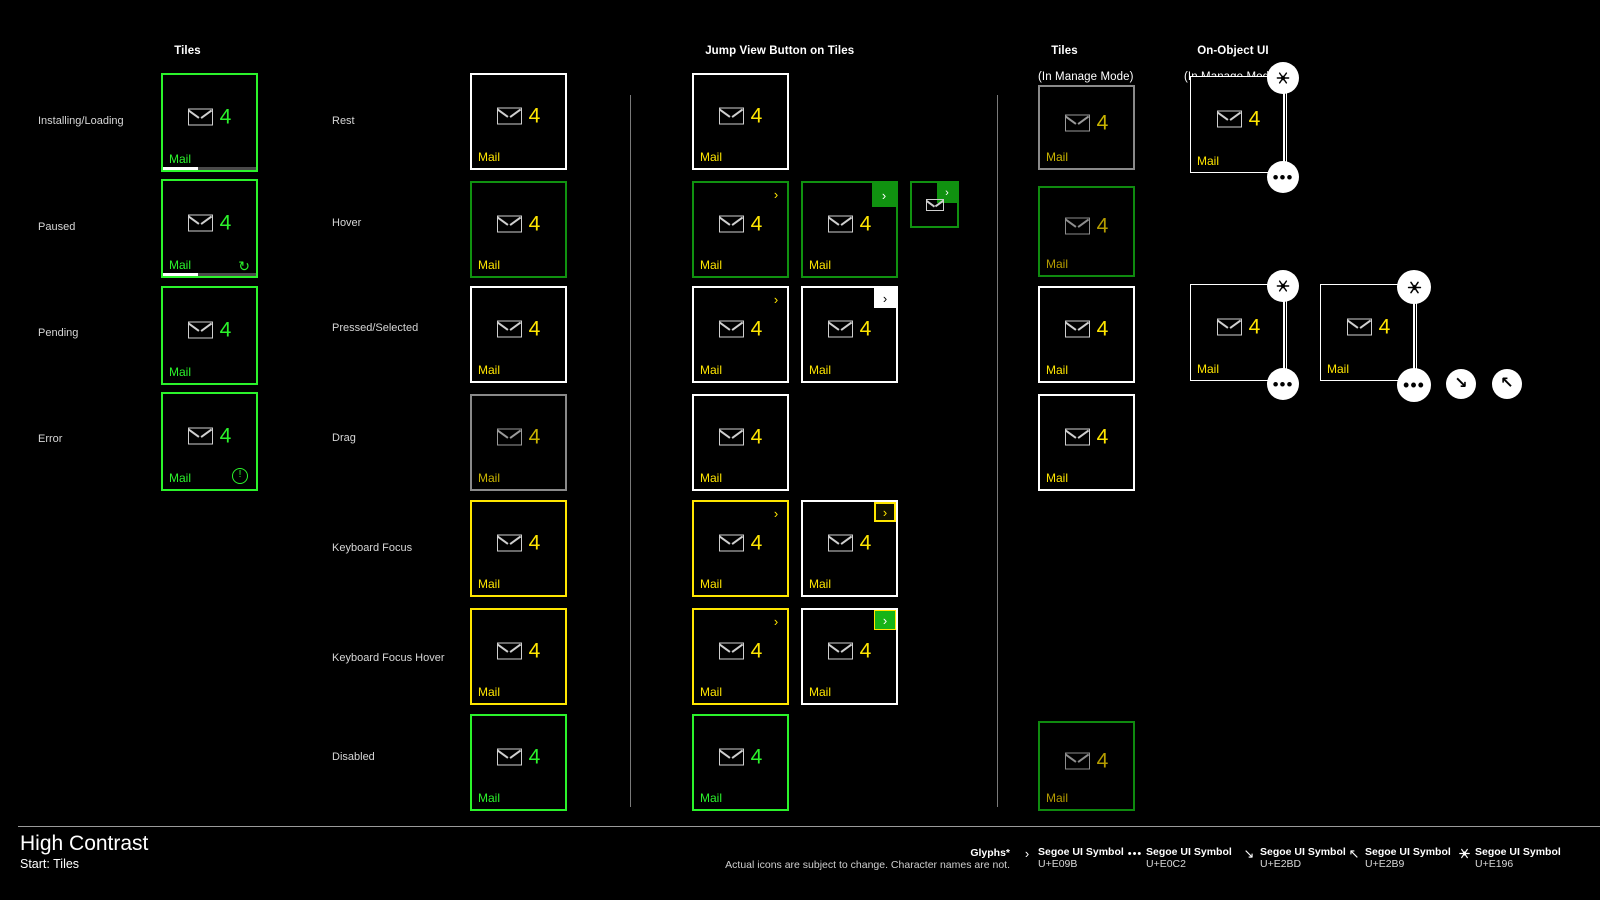  I want to click on tile-manage-pressed: 4 Mail, so click(1086, 334).